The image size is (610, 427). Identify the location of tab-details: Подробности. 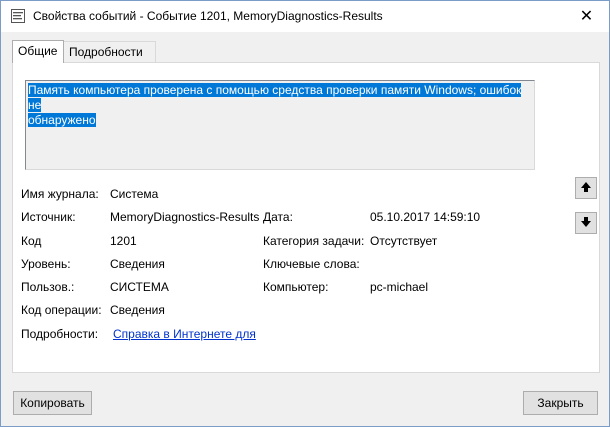
(109, 51).